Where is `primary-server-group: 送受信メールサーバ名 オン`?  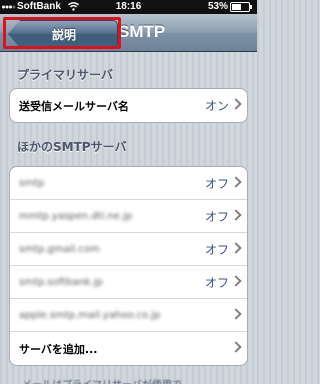
primary-server-group: 送受信メールサーバ名 オン is located at coordinates (128, 105).